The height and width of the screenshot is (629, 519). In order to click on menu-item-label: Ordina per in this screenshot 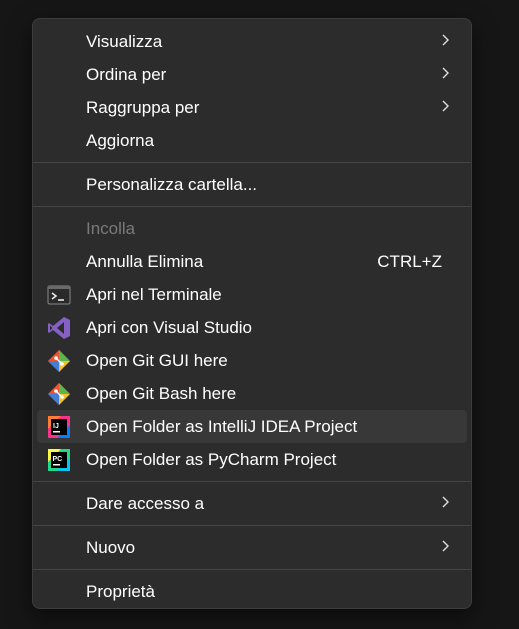, I will do `click(126, 74)`.